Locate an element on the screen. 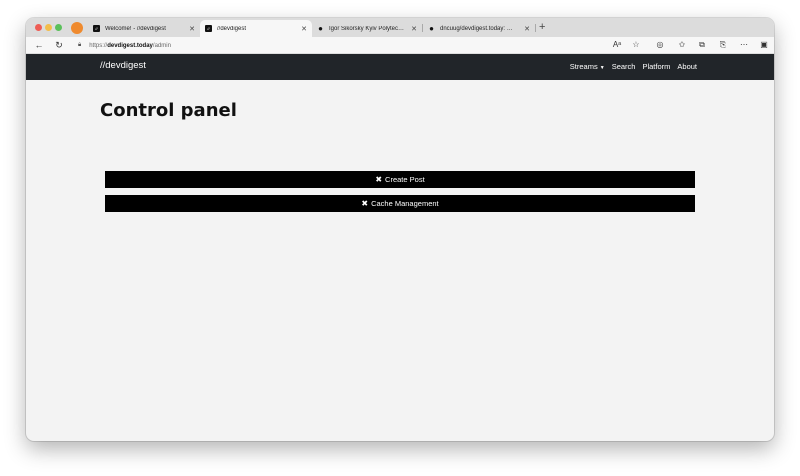 The width and height of the screenshot is (800, 476). tab-github-kpi: ● Igor Sikorsky Kyiv Polytechnic I ✕ is located at coordinates (367, 28).